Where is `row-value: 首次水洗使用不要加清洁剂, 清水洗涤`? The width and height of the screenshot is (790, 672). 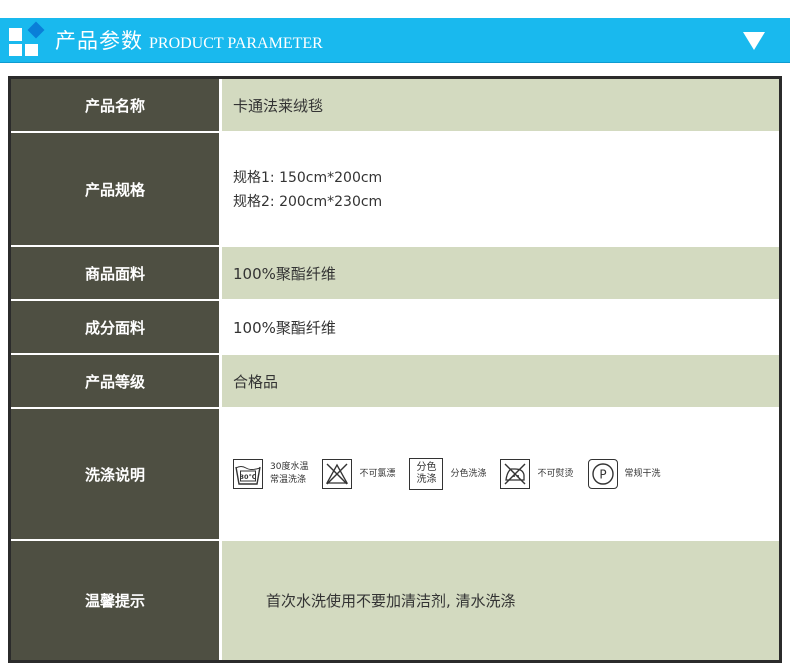
row-value: 首次水洗使用不要加清洁剂, 清水洗涤 is located at coordinates (500, 600).